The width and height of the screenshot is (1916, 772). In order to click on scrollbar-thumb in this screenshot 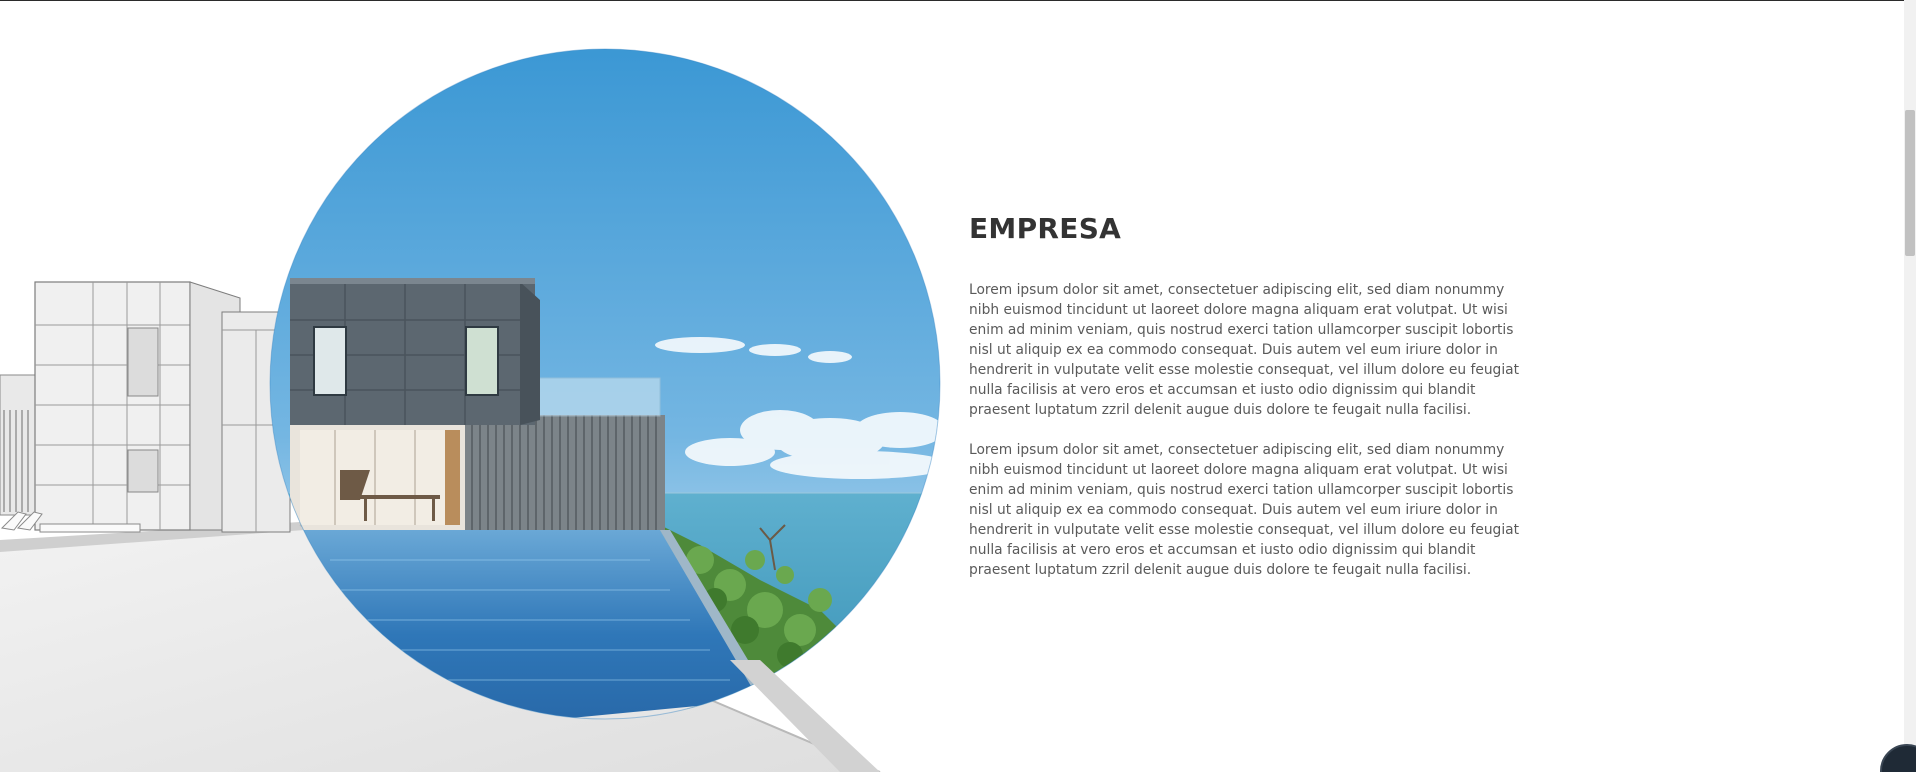, I will do `click(1910, 183)`.